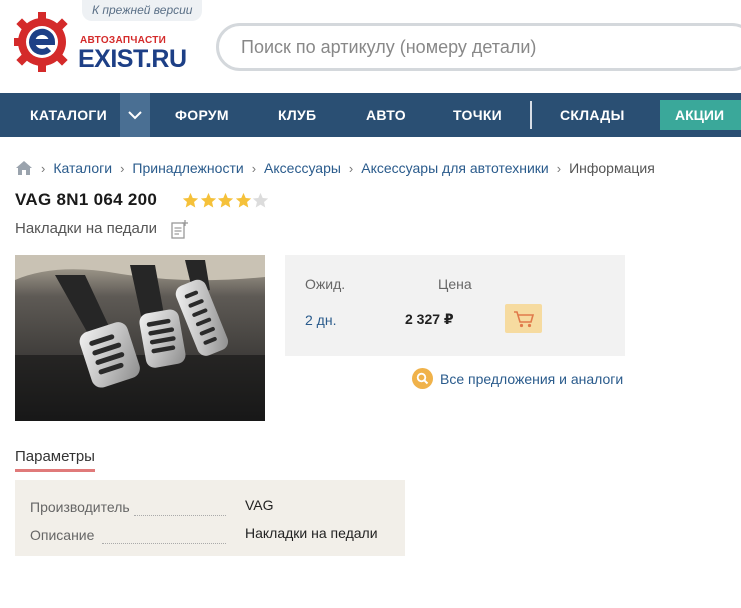 The width and height of the screenshot is (741, 608). I want to click on logo-text: EXIST.RU, so click(132, 59).